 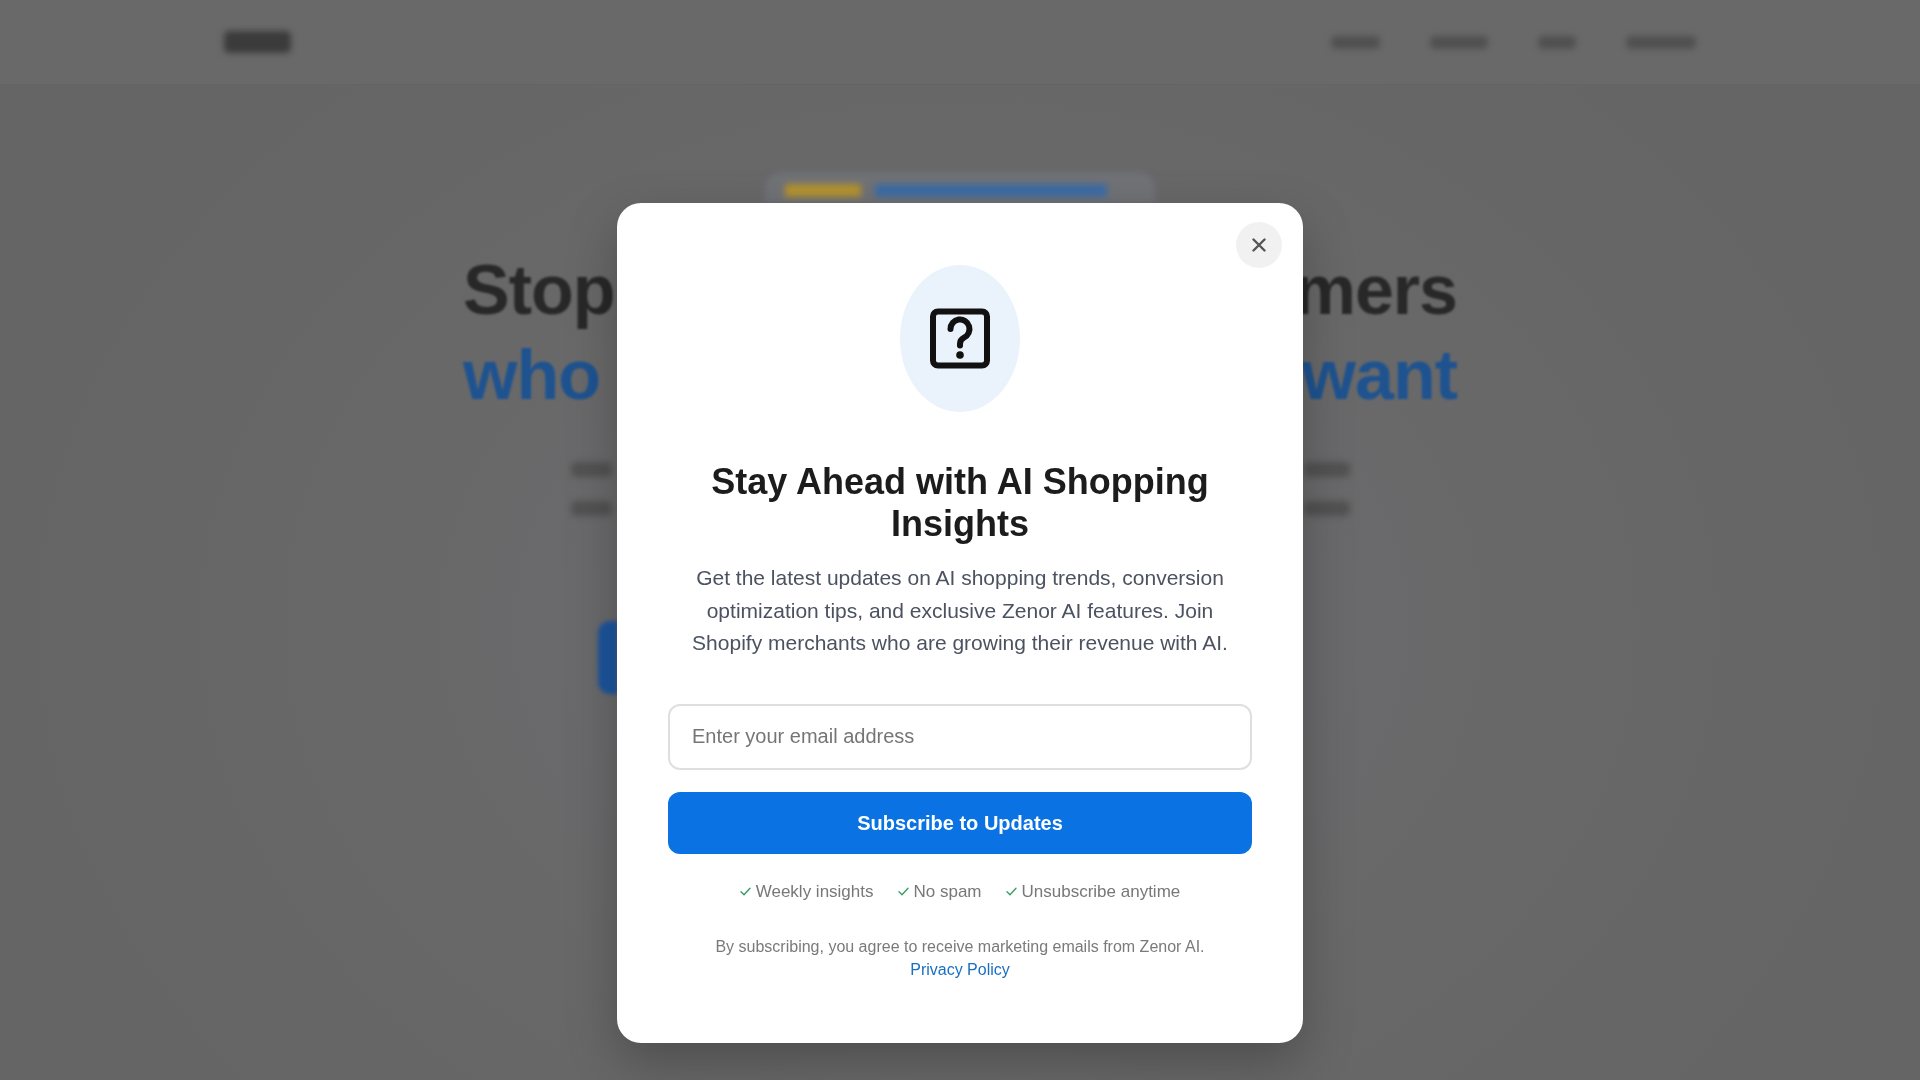 I want to click on close-button, so click(x=1259, y=245).